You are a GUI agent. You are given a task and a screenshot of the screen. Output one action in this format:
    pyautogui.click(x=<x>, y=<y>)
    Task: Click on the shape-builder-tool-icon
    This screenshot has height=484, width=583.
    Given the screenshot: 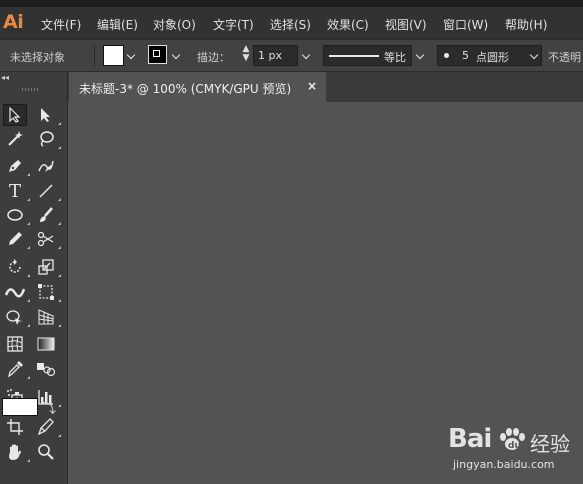 What is the action you would take?
    pyautogui.click(x=16, y=317)
    